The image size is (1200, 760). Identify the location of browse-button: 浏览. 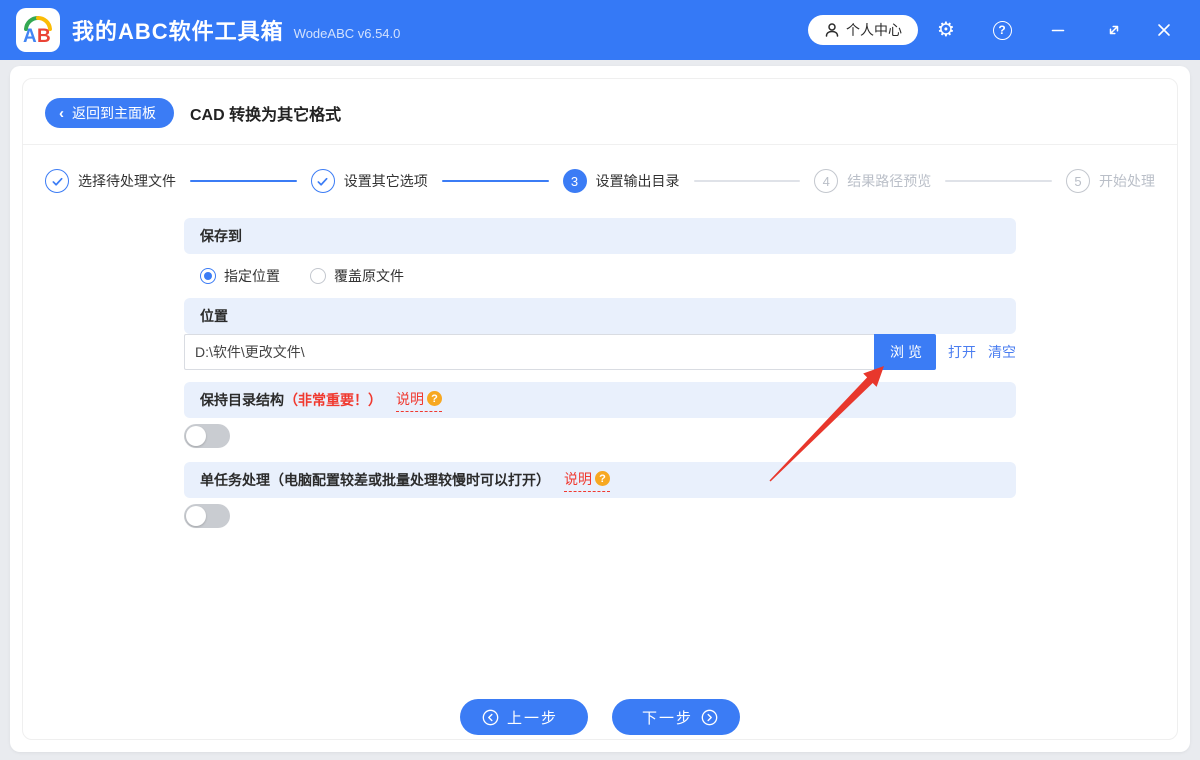
(905, 352).